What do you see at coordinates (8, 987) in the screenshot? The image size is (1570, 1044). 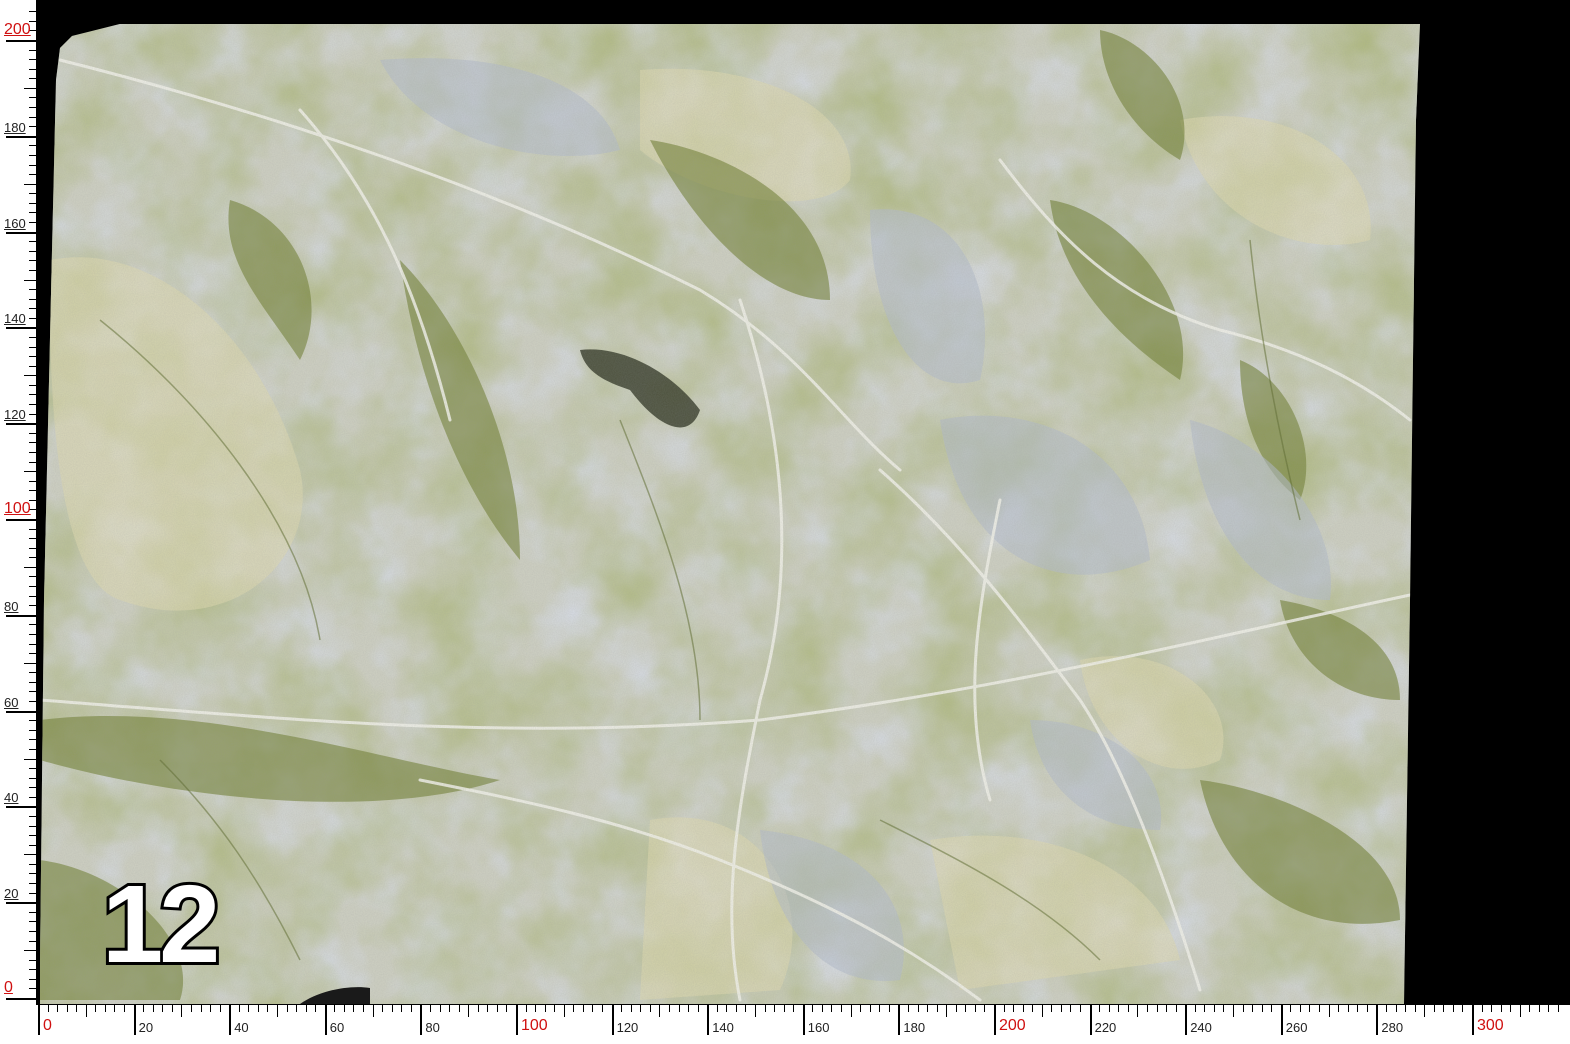 I see `y-tick-label: 0` at bounding box center [8, 987].